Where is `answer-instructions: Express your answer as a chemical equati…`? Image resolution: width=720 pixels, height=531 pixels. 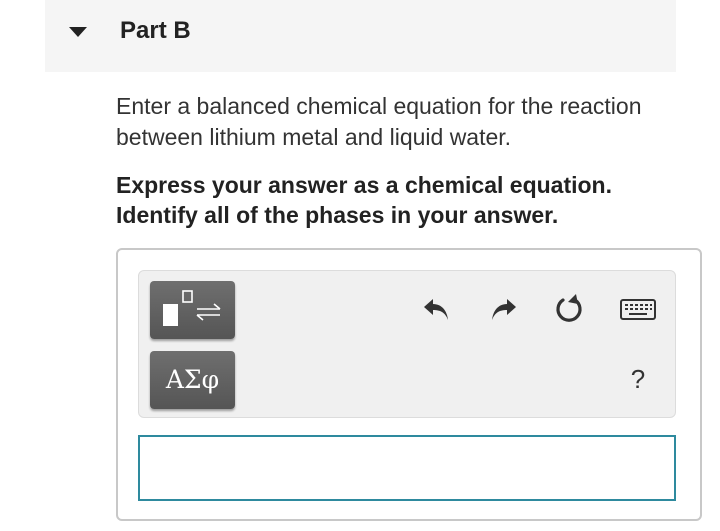
answer-instructions: Express your answer as a chemical equati… is located at coordinates (364, 200).